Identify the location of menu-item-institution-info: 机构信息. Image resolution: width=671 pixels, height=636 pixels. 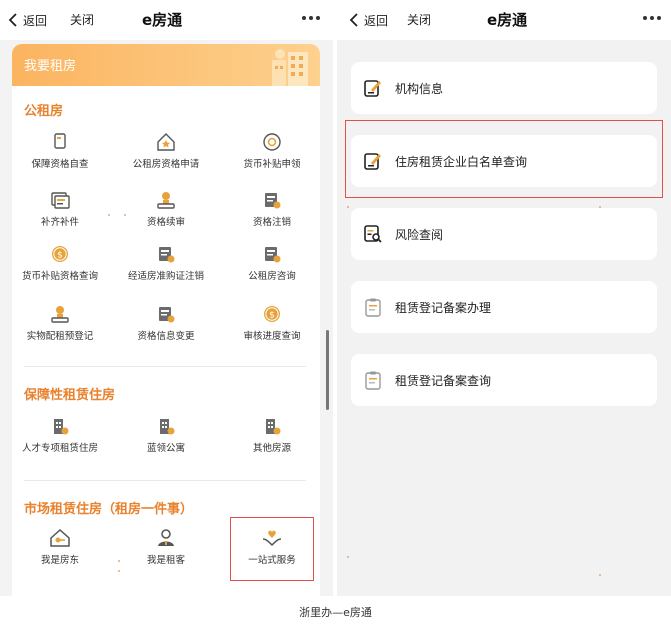
(504, 88).